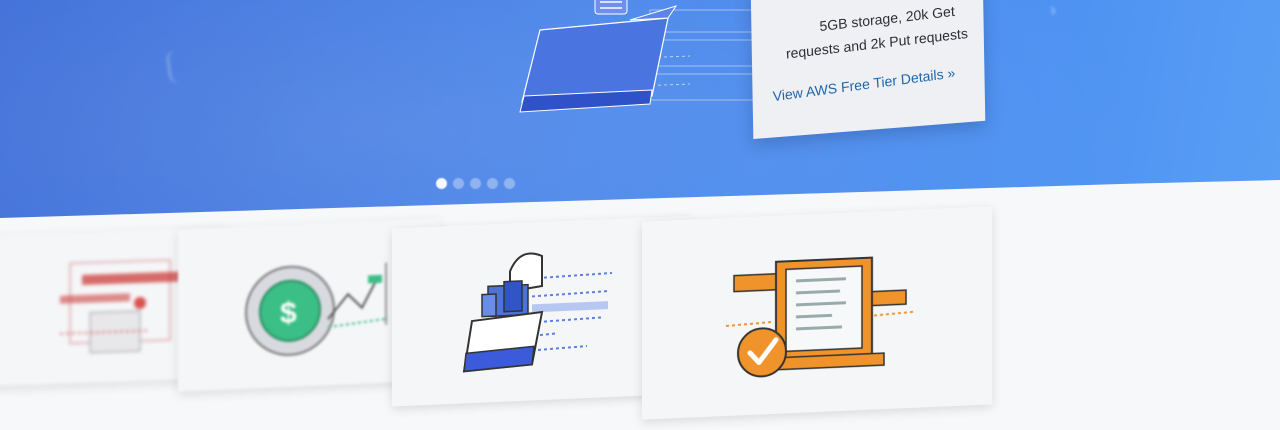 The image size is (1280, 430). I want to click on carousel-next-arrow-icon: ›, so click(1053, 10).